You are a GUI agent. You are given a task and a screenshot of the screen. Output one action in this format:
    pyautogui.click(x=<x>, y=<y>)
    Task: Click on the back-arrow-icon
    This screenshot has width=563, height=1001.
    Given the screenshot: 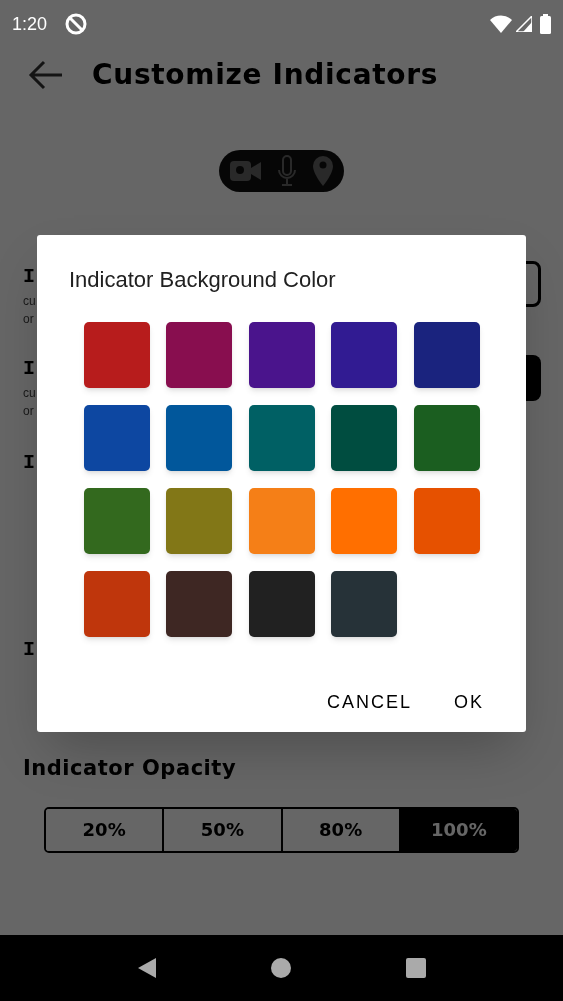 What is the action you would take?
    pyautogui.click(x=46, y=75)
    